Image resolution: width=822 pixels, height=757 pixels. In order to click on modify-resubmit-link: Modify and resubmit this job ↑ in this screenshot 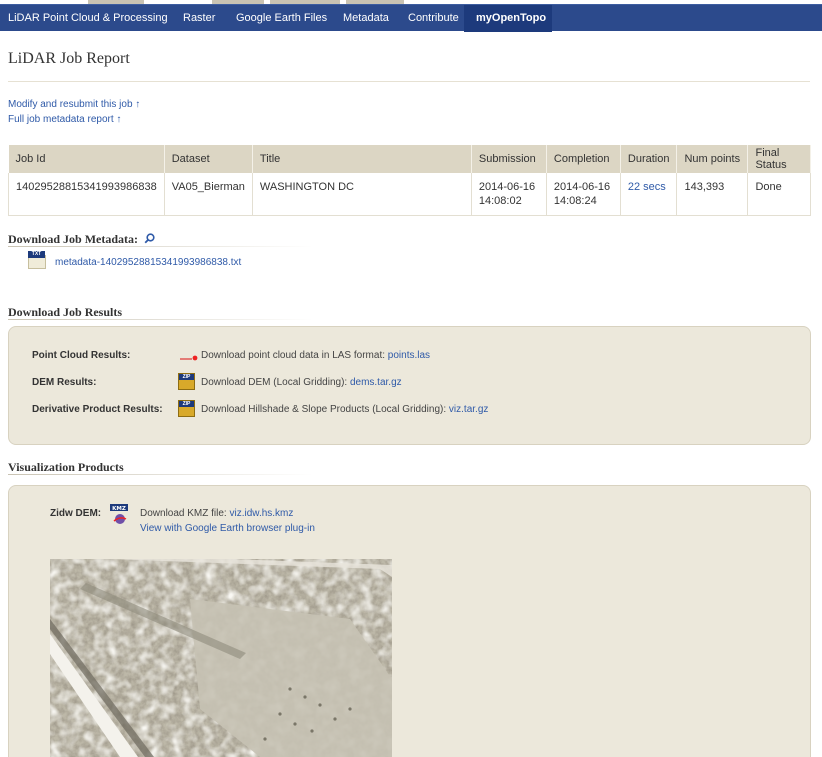, I will do `click(74, 104)`.